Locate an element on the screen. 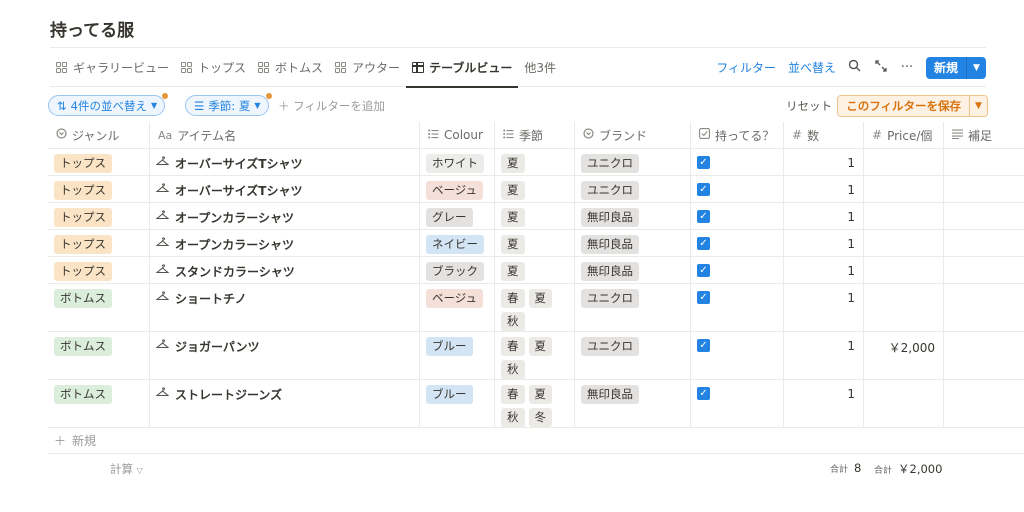  table-row: トップス オーバーサイズTシャツ ベージュ夏 ユニクロ ✓ 1 is located at coordinates (536, 189).